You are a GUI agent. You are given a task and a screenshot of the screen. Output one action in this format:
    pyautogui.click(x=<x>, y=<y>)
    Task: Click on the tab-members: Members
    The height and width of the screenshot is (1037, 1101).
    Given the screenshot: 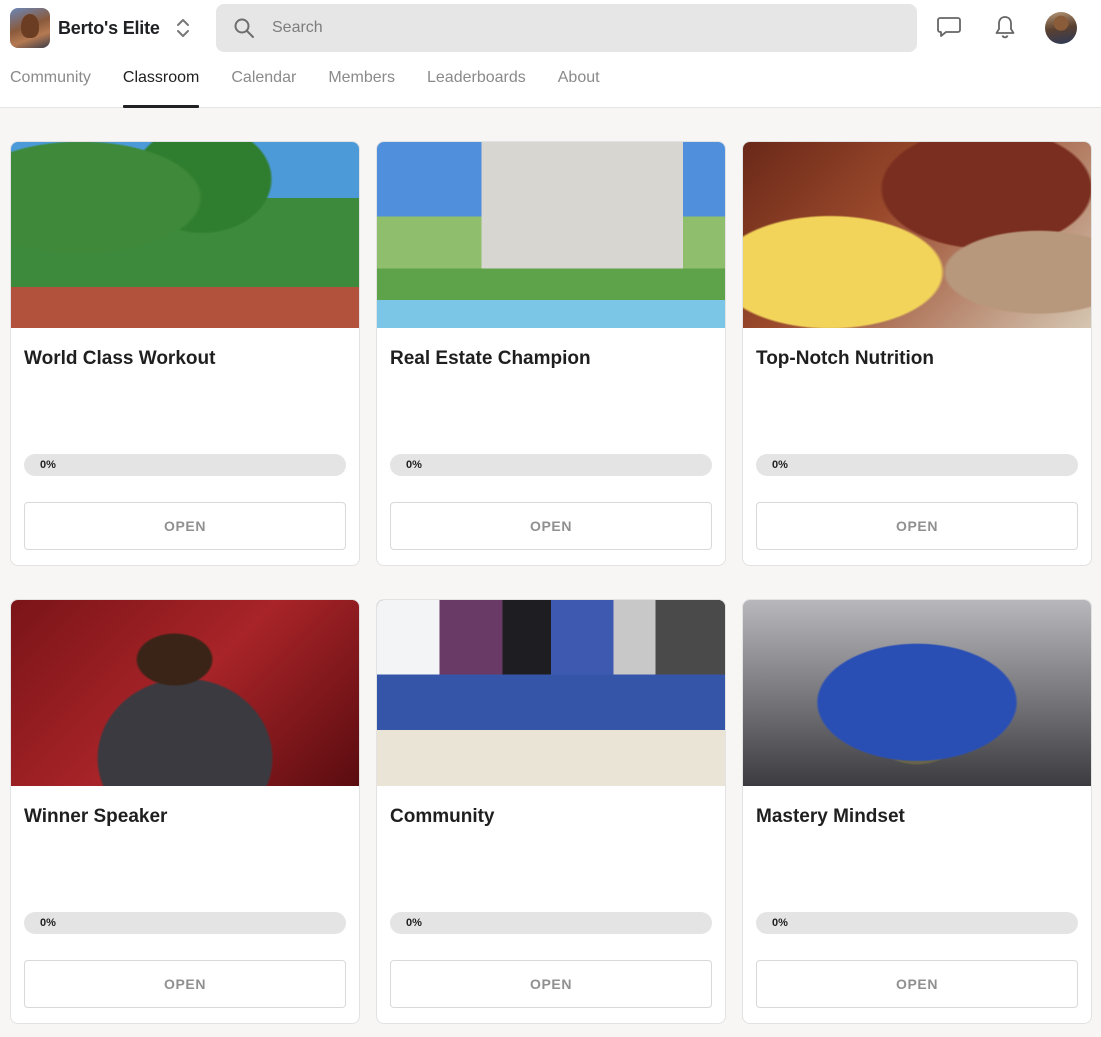 What is the action you would take?
    pyautogui.click(x=361, y=82)
    